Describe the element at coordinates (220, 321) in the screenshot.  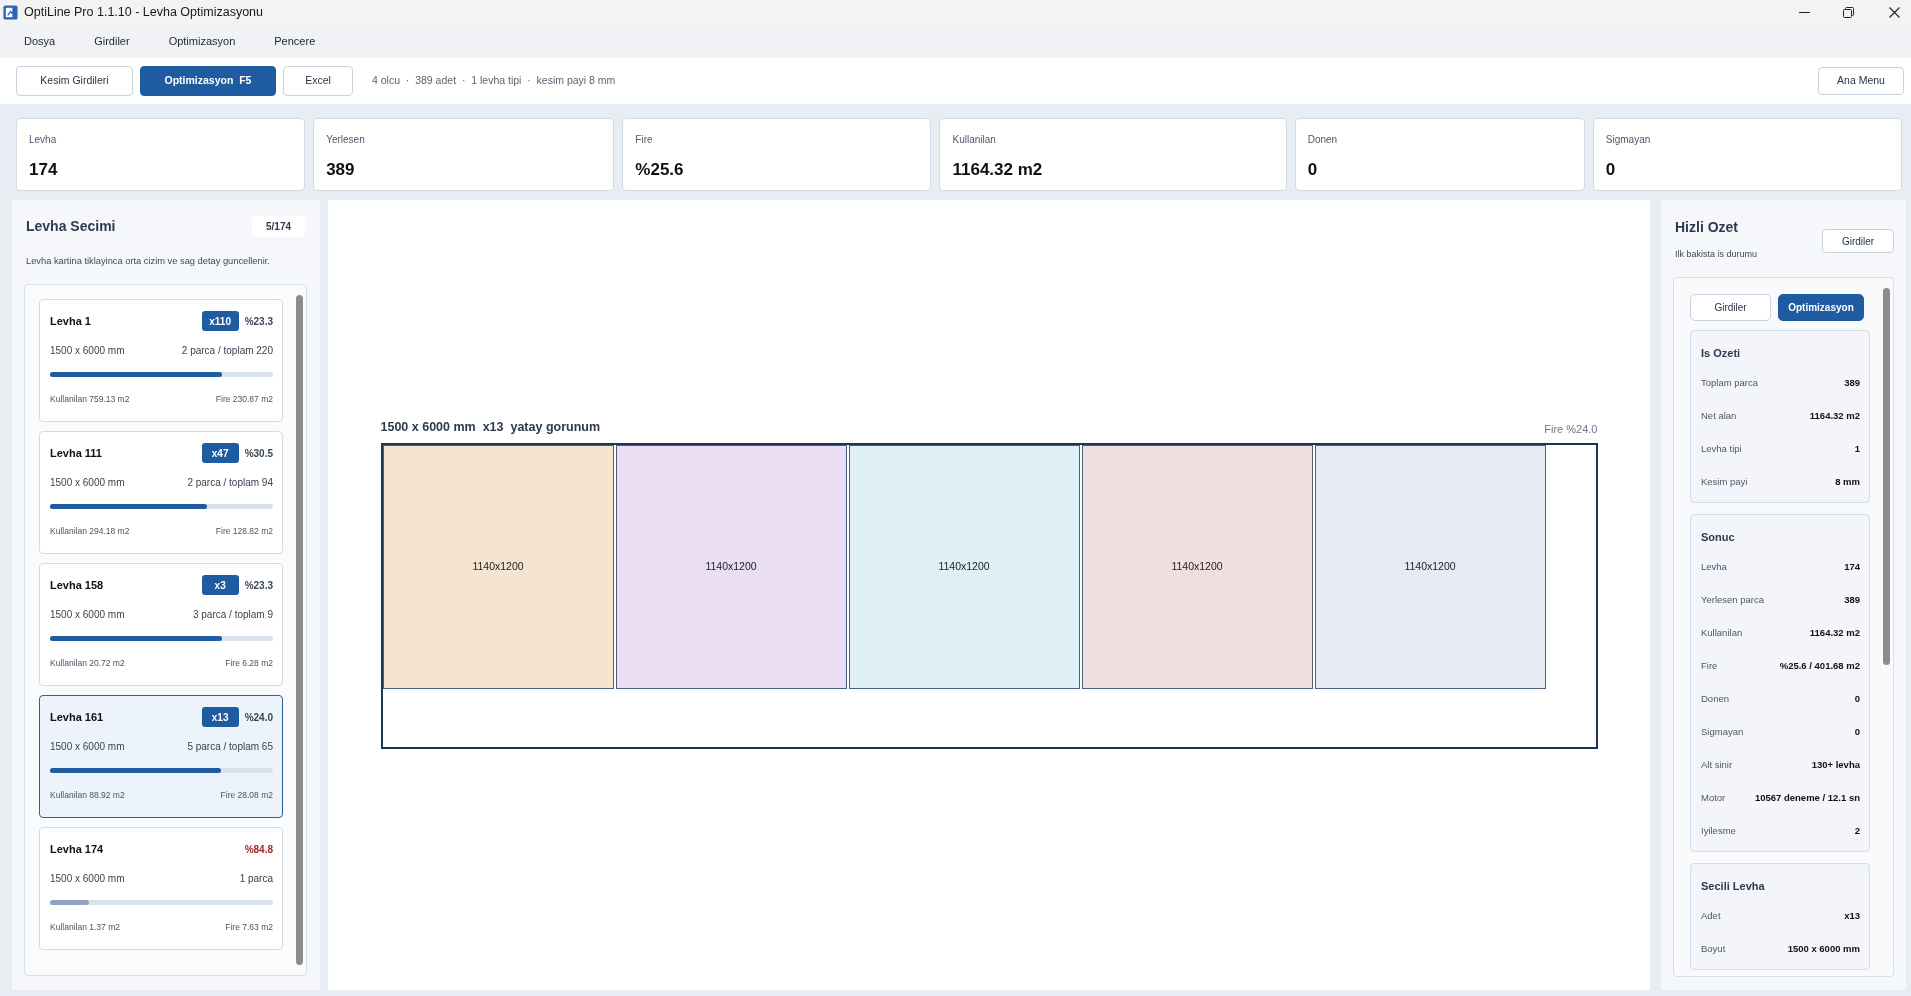
I see `quantity-badge: x110` at that location.